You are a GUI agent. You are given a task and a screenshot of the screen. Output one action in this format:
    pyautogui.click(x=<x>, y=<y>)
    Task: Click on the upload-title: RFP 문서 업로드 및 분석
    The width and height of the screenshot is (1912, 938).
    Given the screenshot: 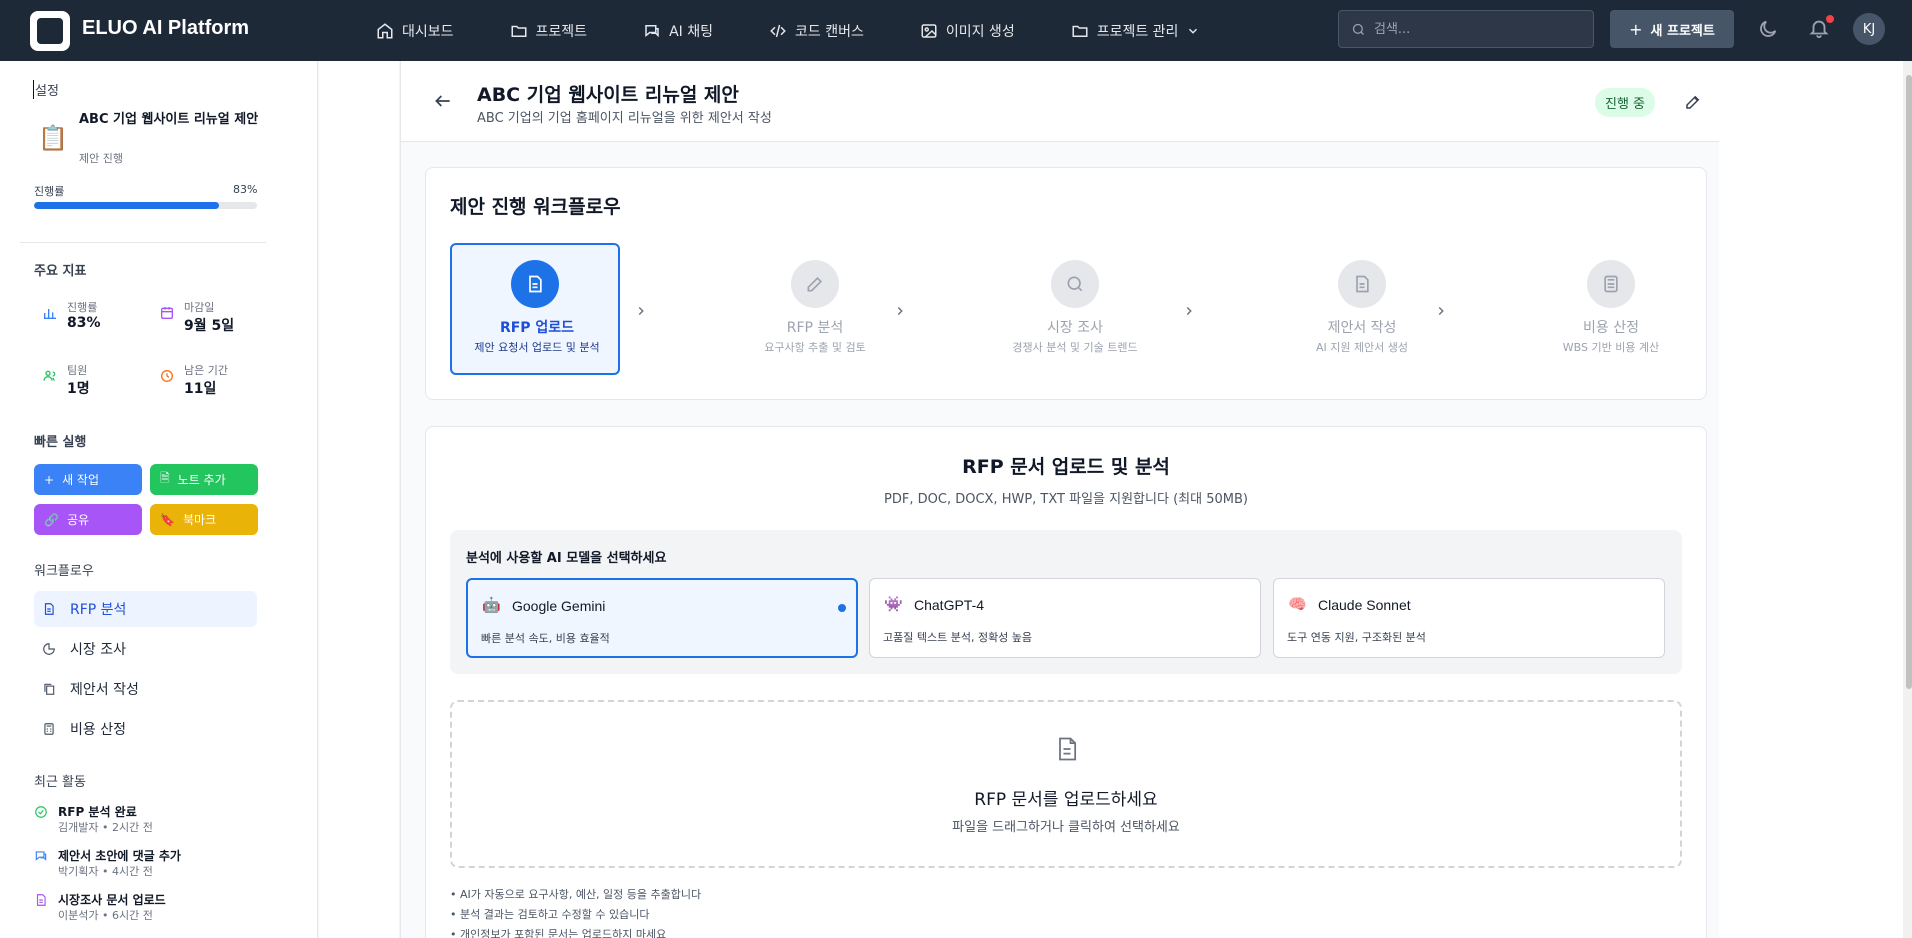 What is the action you would take?
    pyautogui.click(x=1066, y=467)
    